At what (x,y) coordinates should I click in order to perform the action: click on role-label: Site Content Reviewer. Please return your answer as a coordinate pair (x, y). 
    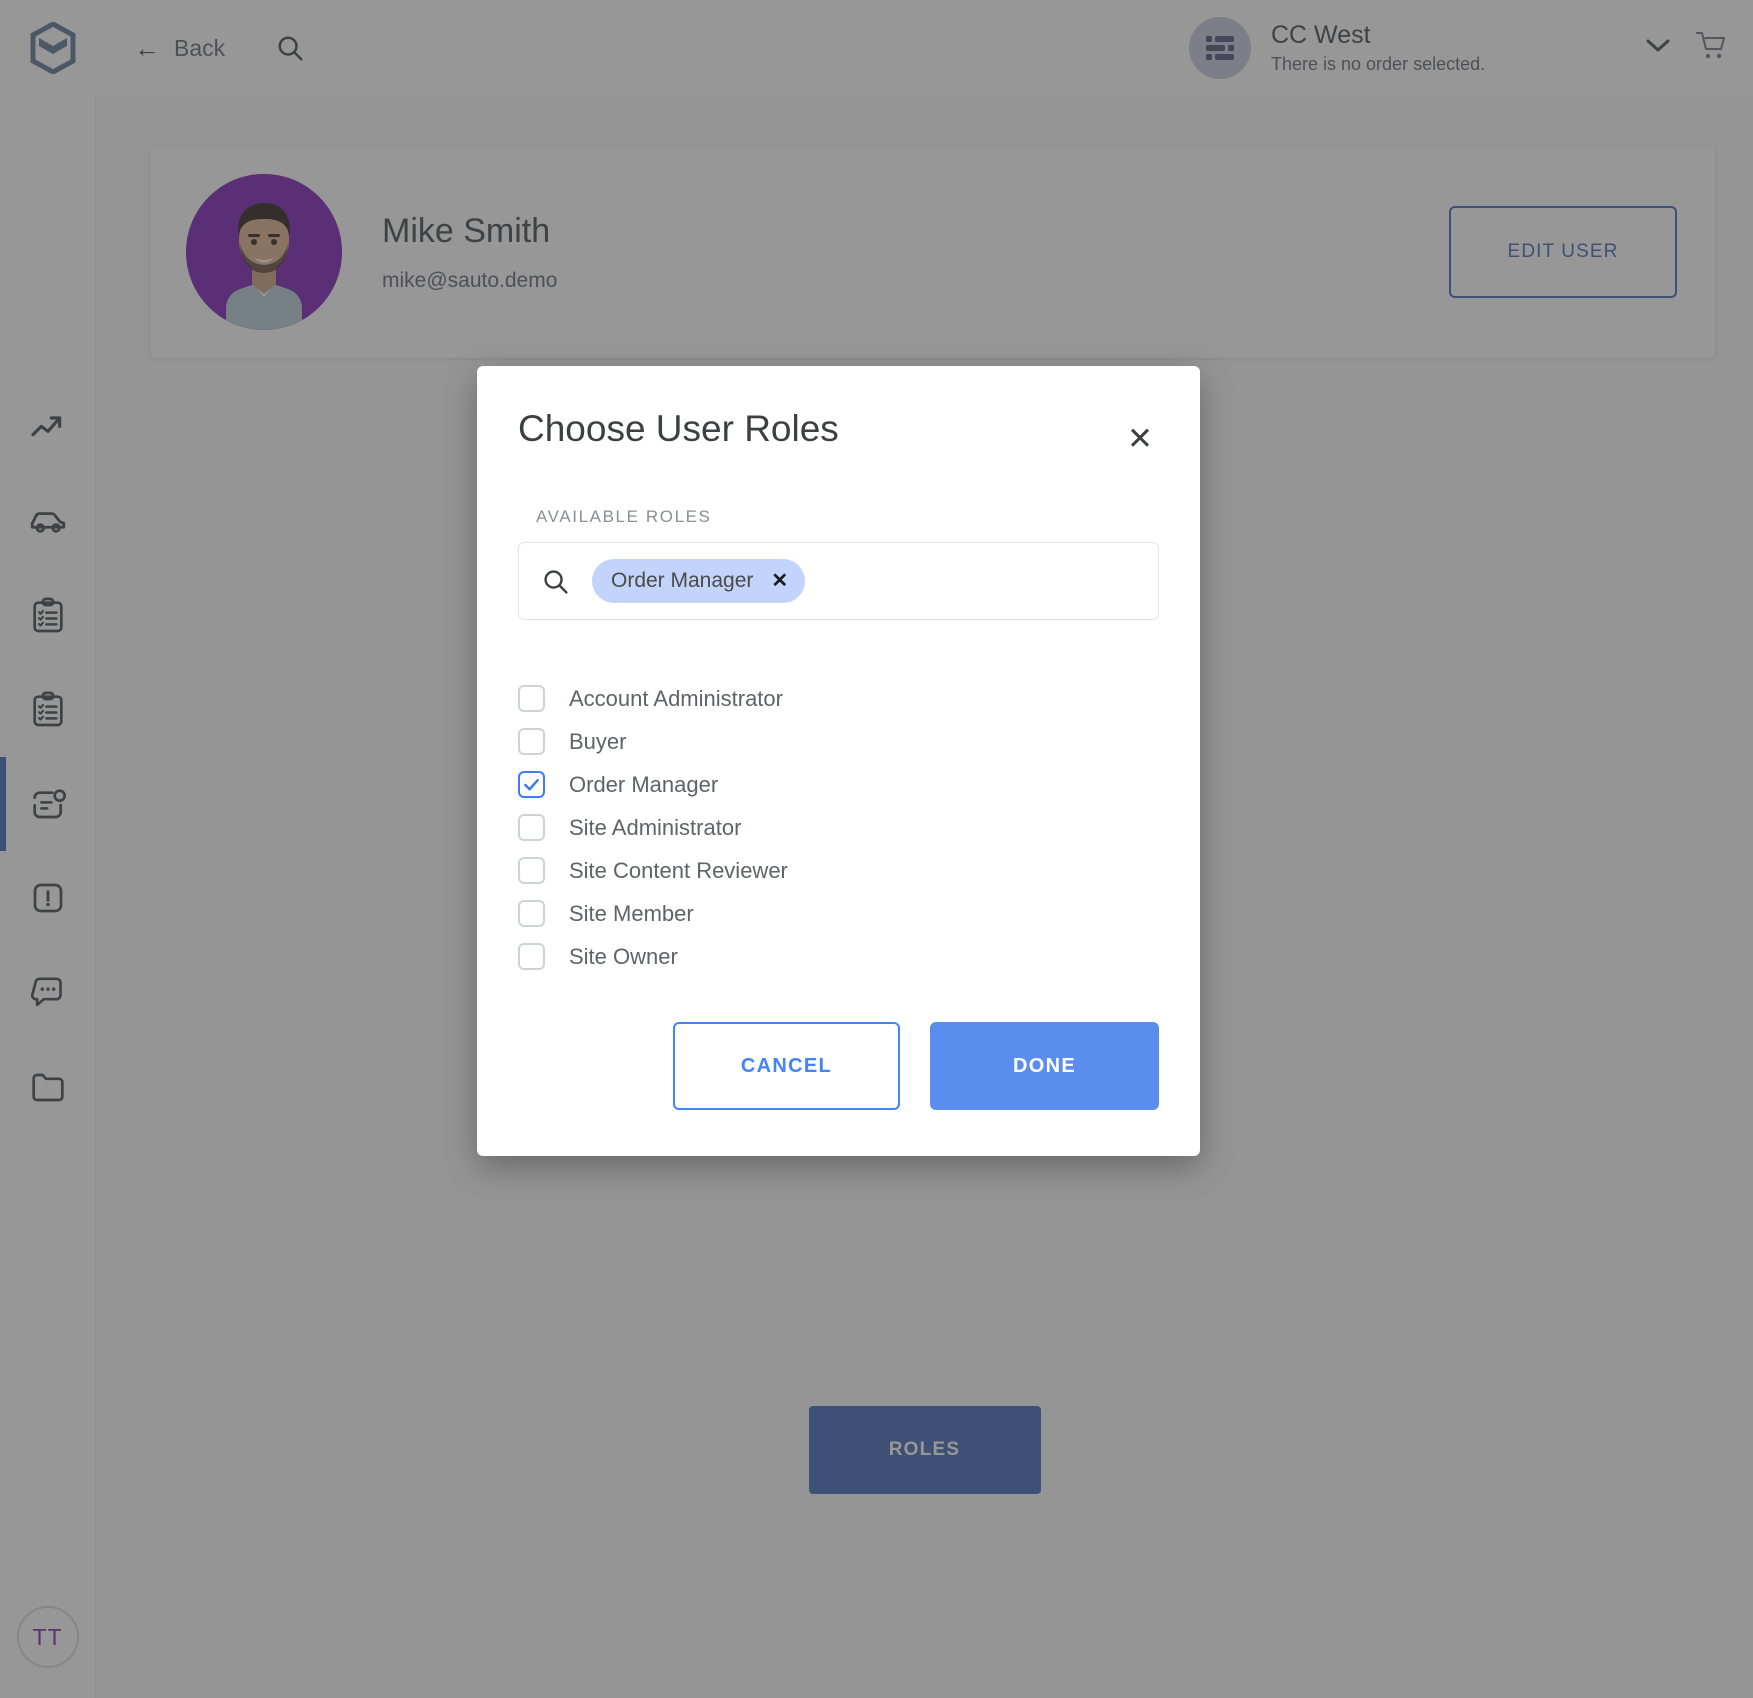
    Looking at the image, I should click on (678, 870).